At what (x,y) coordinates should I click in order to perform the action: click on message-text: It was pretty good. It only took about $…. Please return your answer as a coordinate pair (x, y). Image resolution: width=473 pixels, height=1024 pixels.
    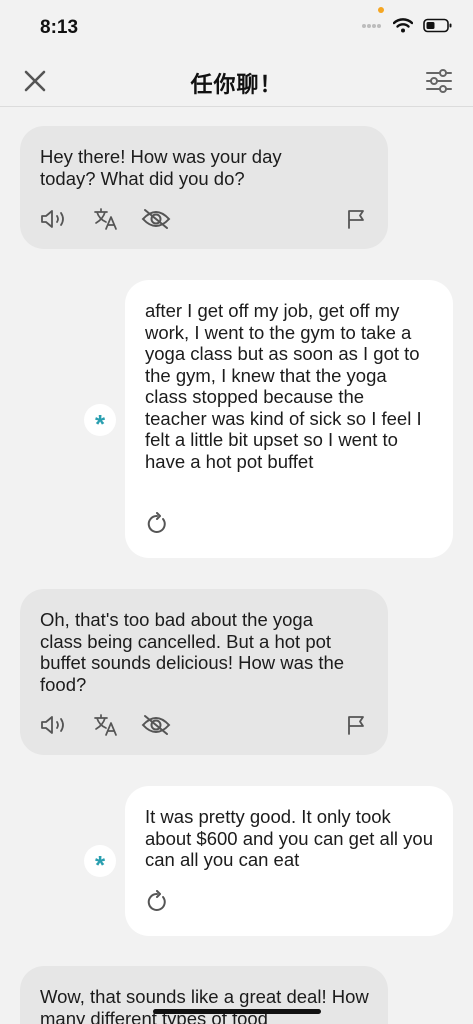
    Looking at the image, I should click on (289, 838).